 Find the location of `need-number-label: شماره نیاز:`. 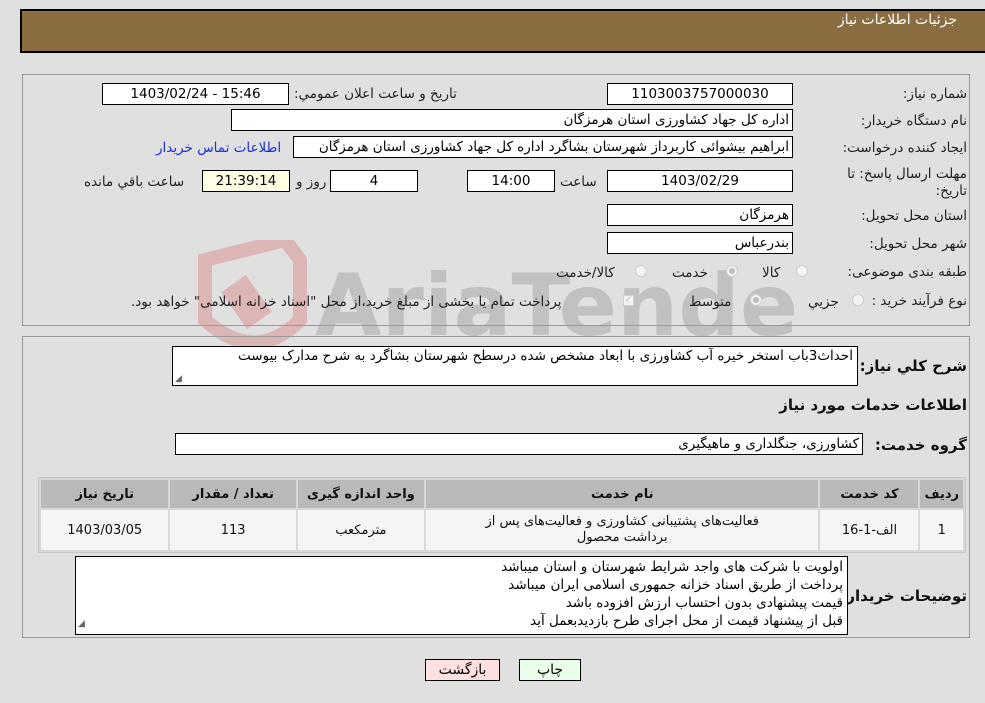

need-number-label: شماره نیاز: is located at coordinates (934, 94).